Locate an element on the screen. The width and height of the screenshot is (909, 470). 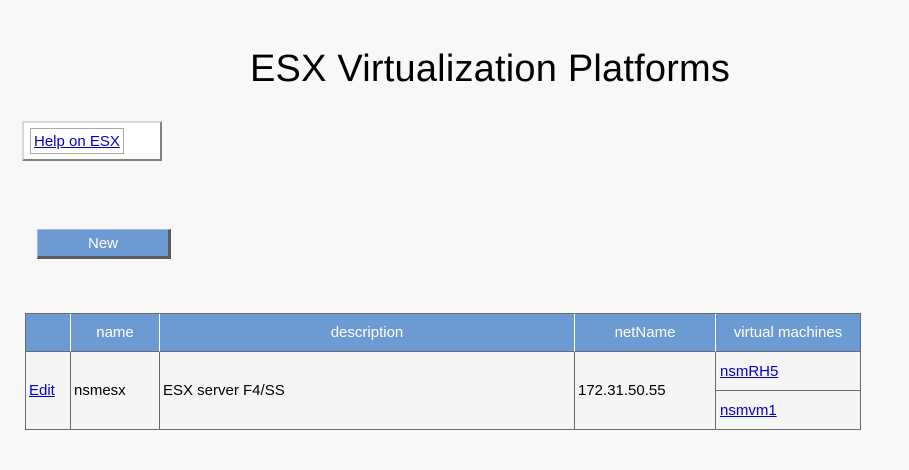
column-header-name: name is located at coordinates (115, 333).